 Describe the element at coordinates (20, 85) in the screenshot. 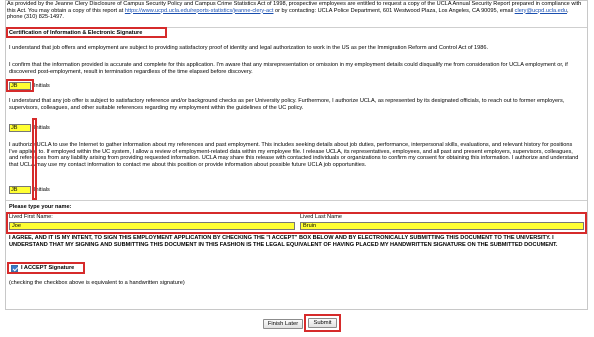

I see `initials-input-1: JB` at that location.